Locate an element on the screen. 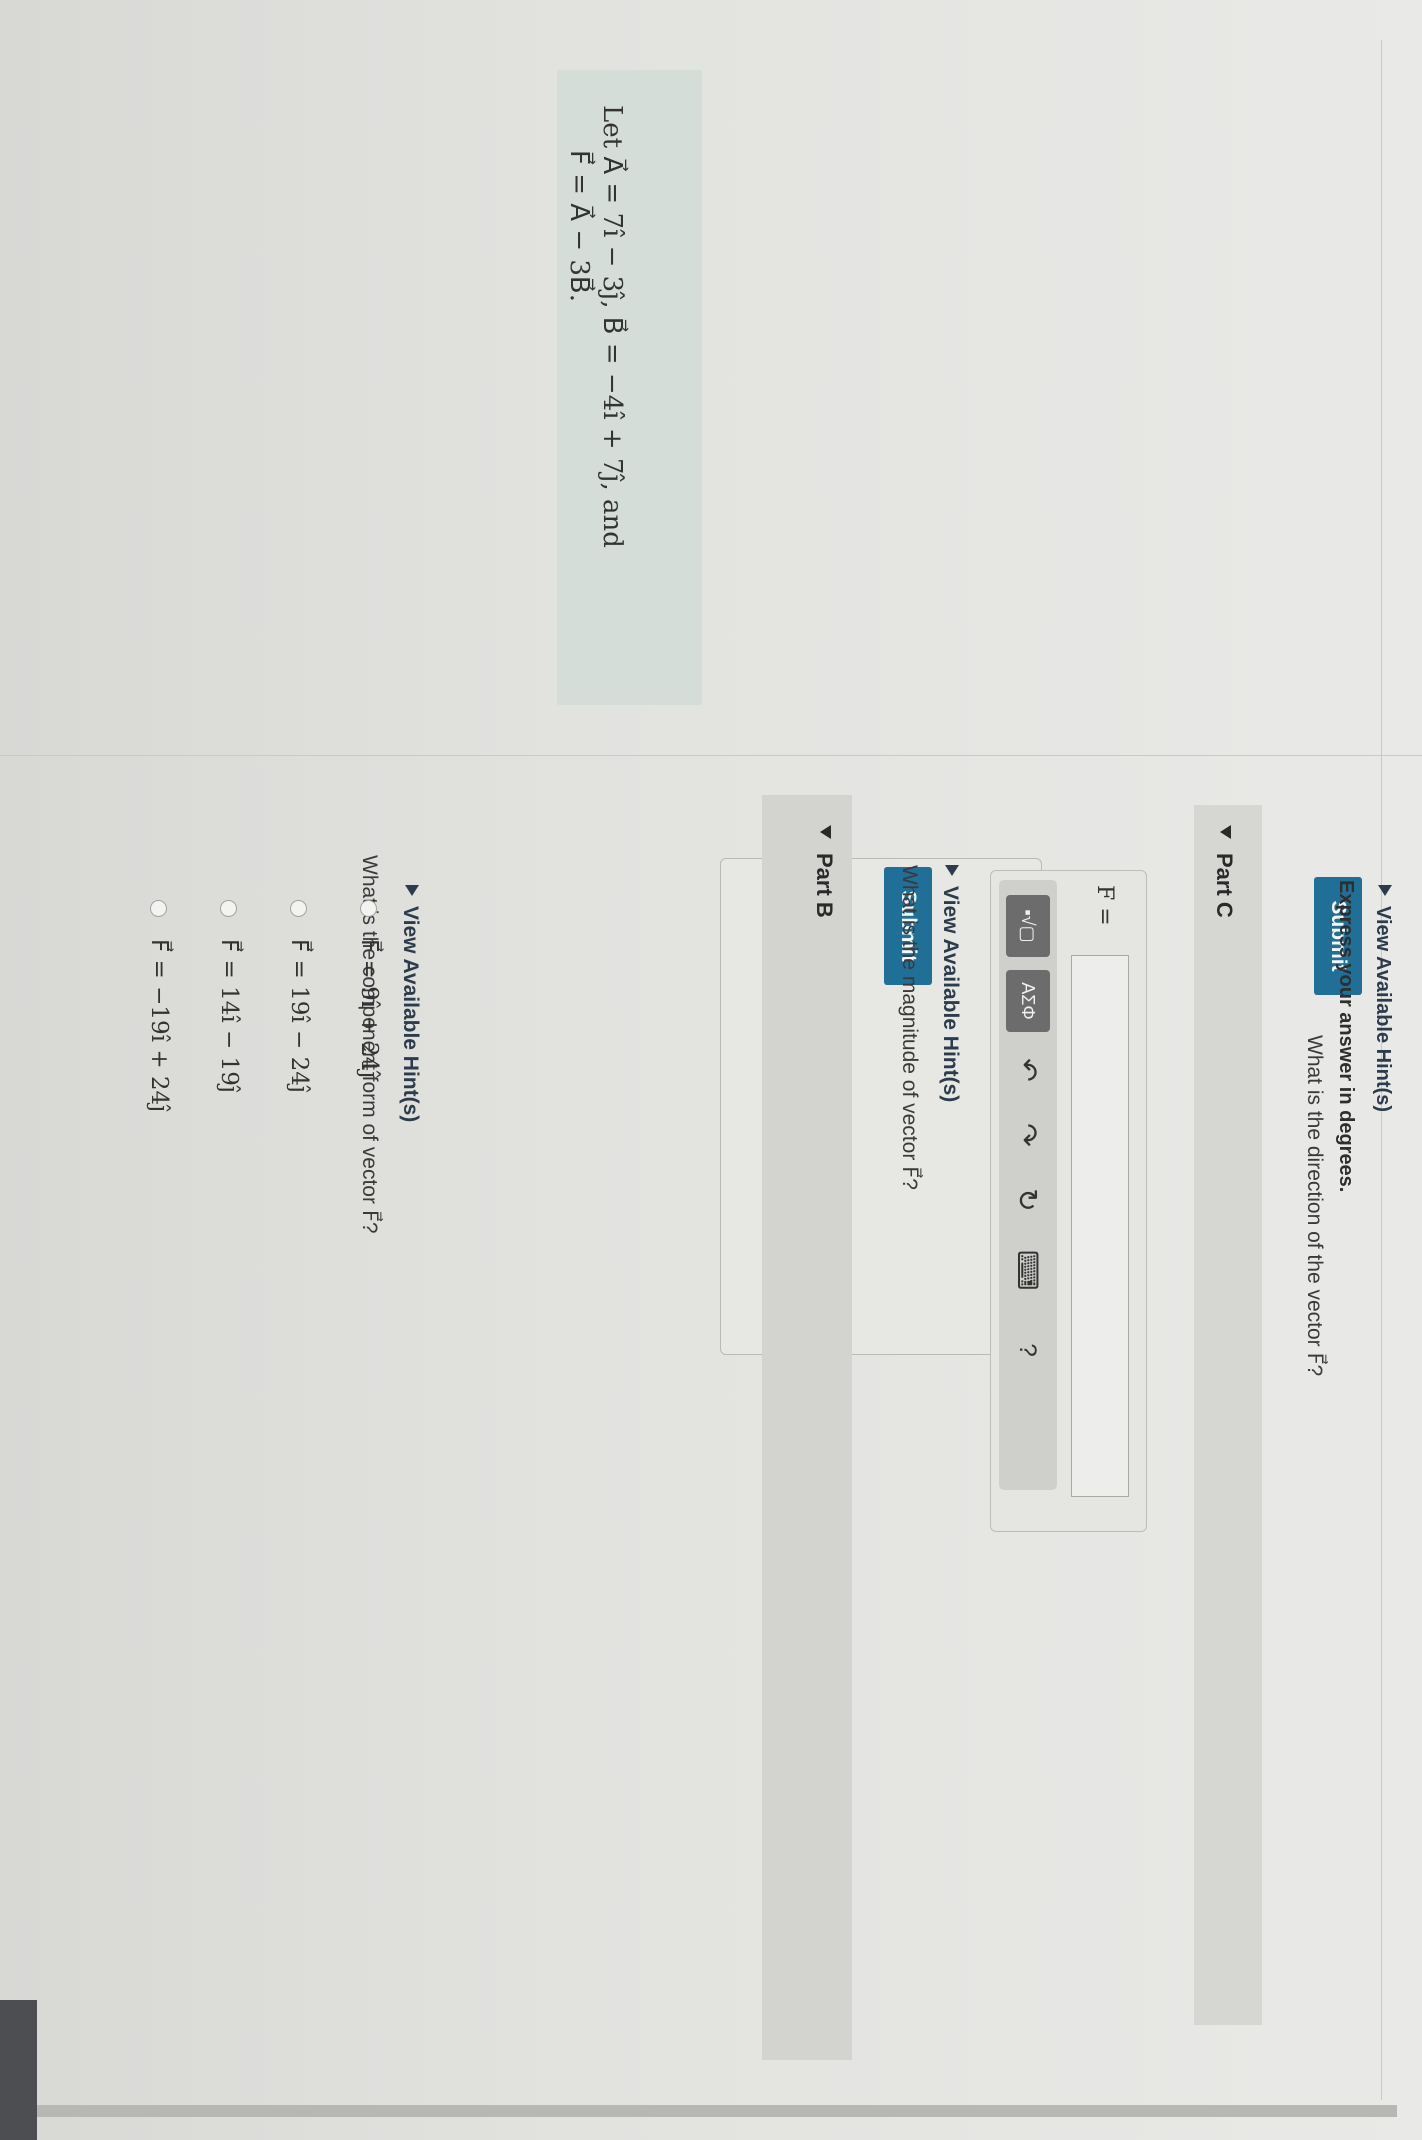 This screenshot has width=1422, height=2140. part-b-header-band is located at coordinates (807, 1427).